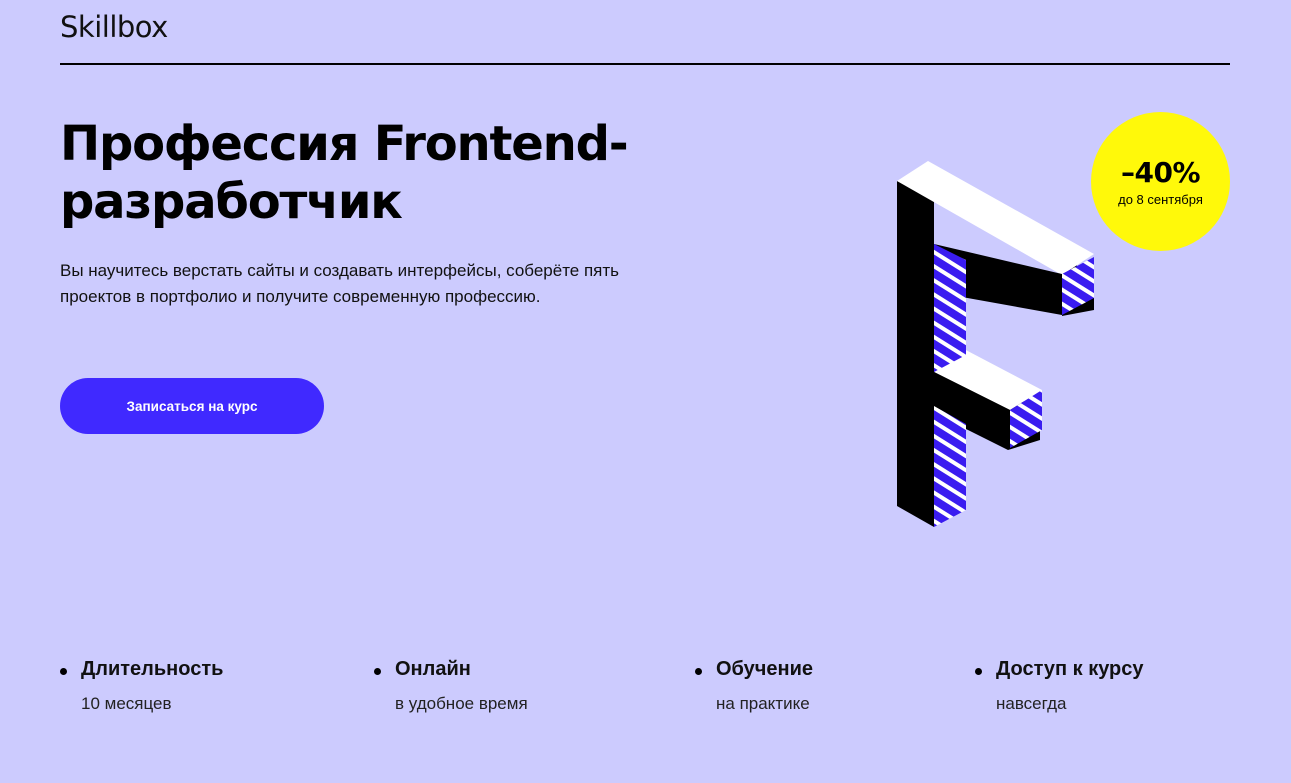 The height and width of the screenshot is (783, 1291). Describe the element at coordinates (344, 144) in the screenshot. I see `page-title-line-1: Профессия Frontend-` at that location.